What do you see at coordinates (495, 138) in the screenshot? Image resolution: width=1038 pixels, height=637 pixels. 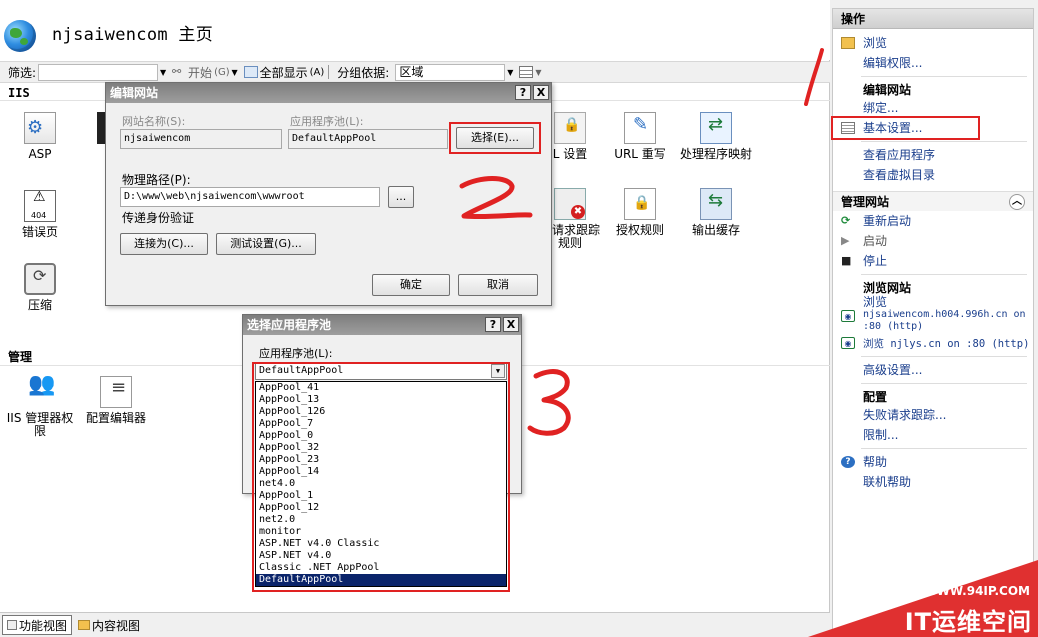 I see `annotation-box-select-button` at bounding box center [495, 138].